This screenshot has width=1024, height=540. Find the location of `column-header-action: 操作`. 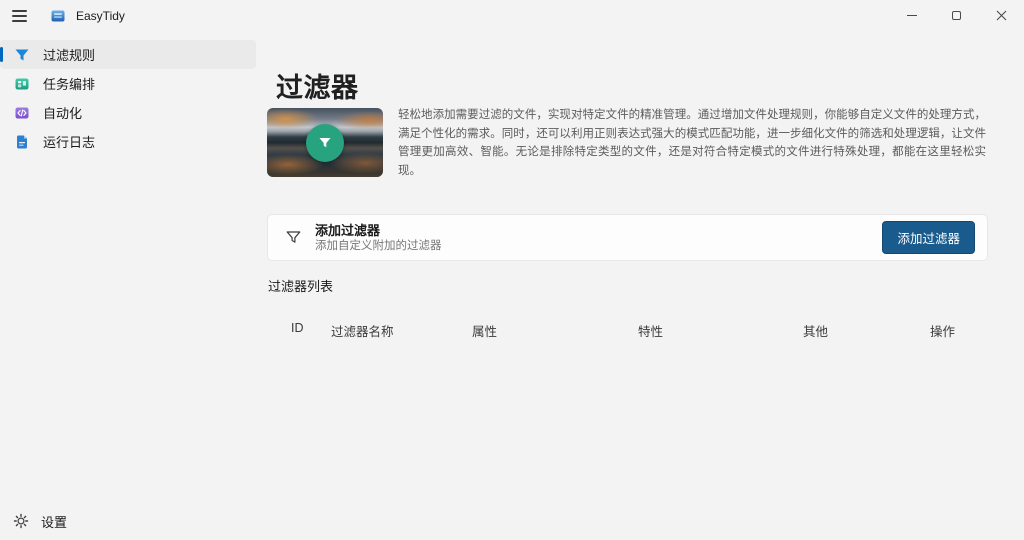

column-header-action: 操作 is located at coordinates (943, 332).